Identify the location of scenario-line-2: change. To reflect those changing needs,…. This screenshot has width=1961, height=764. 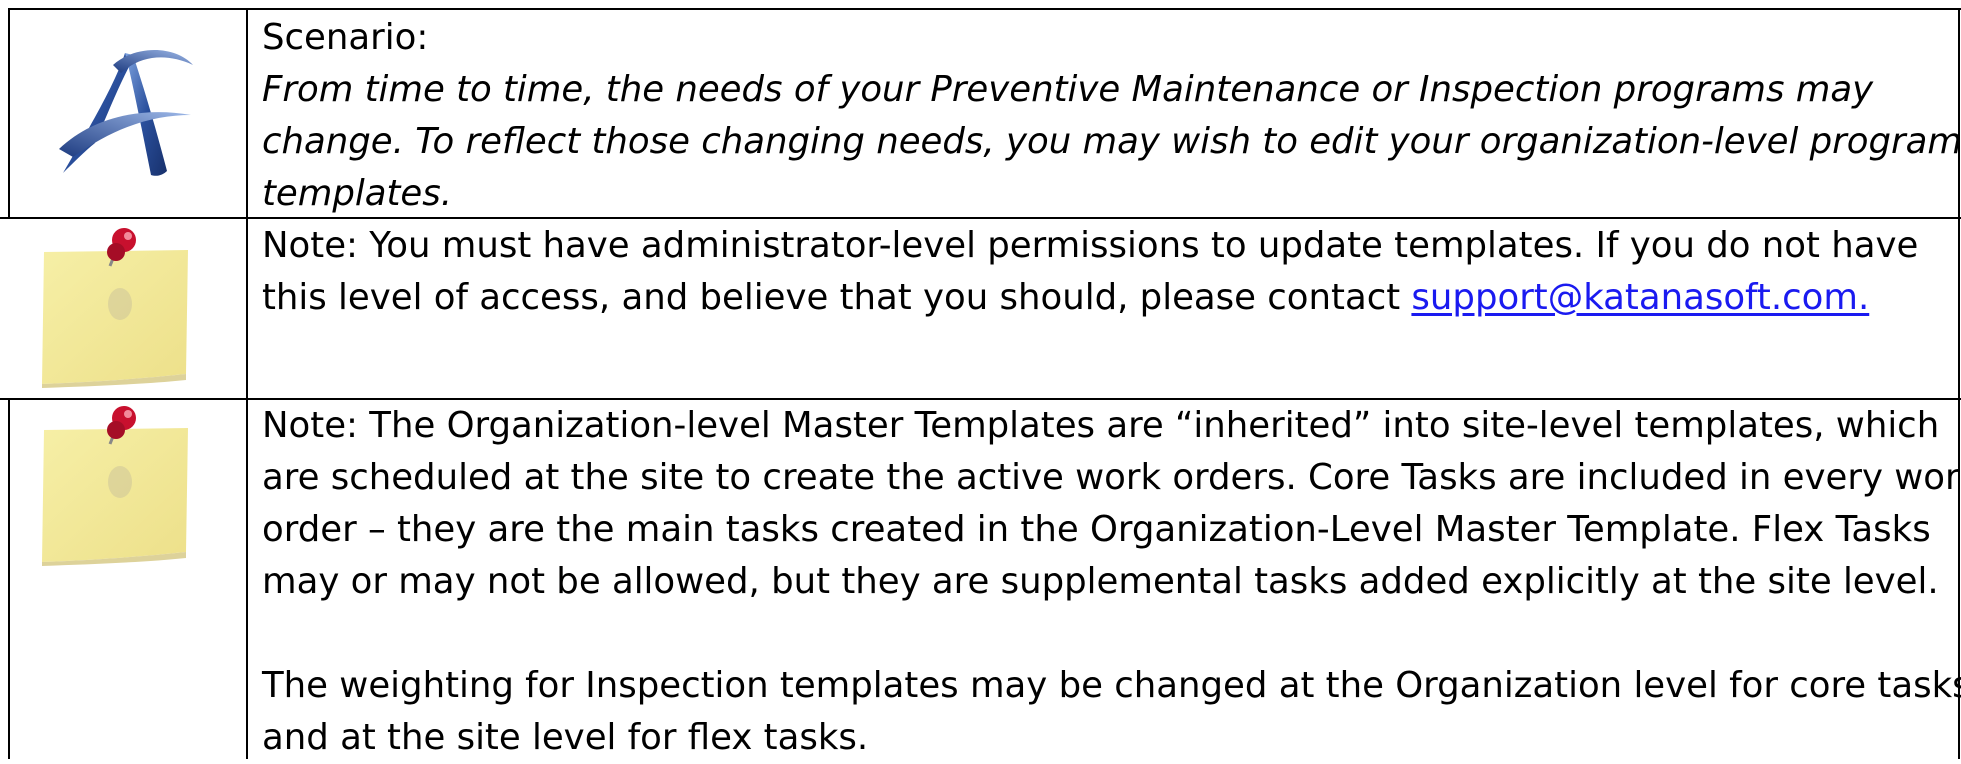
(1111, 141).